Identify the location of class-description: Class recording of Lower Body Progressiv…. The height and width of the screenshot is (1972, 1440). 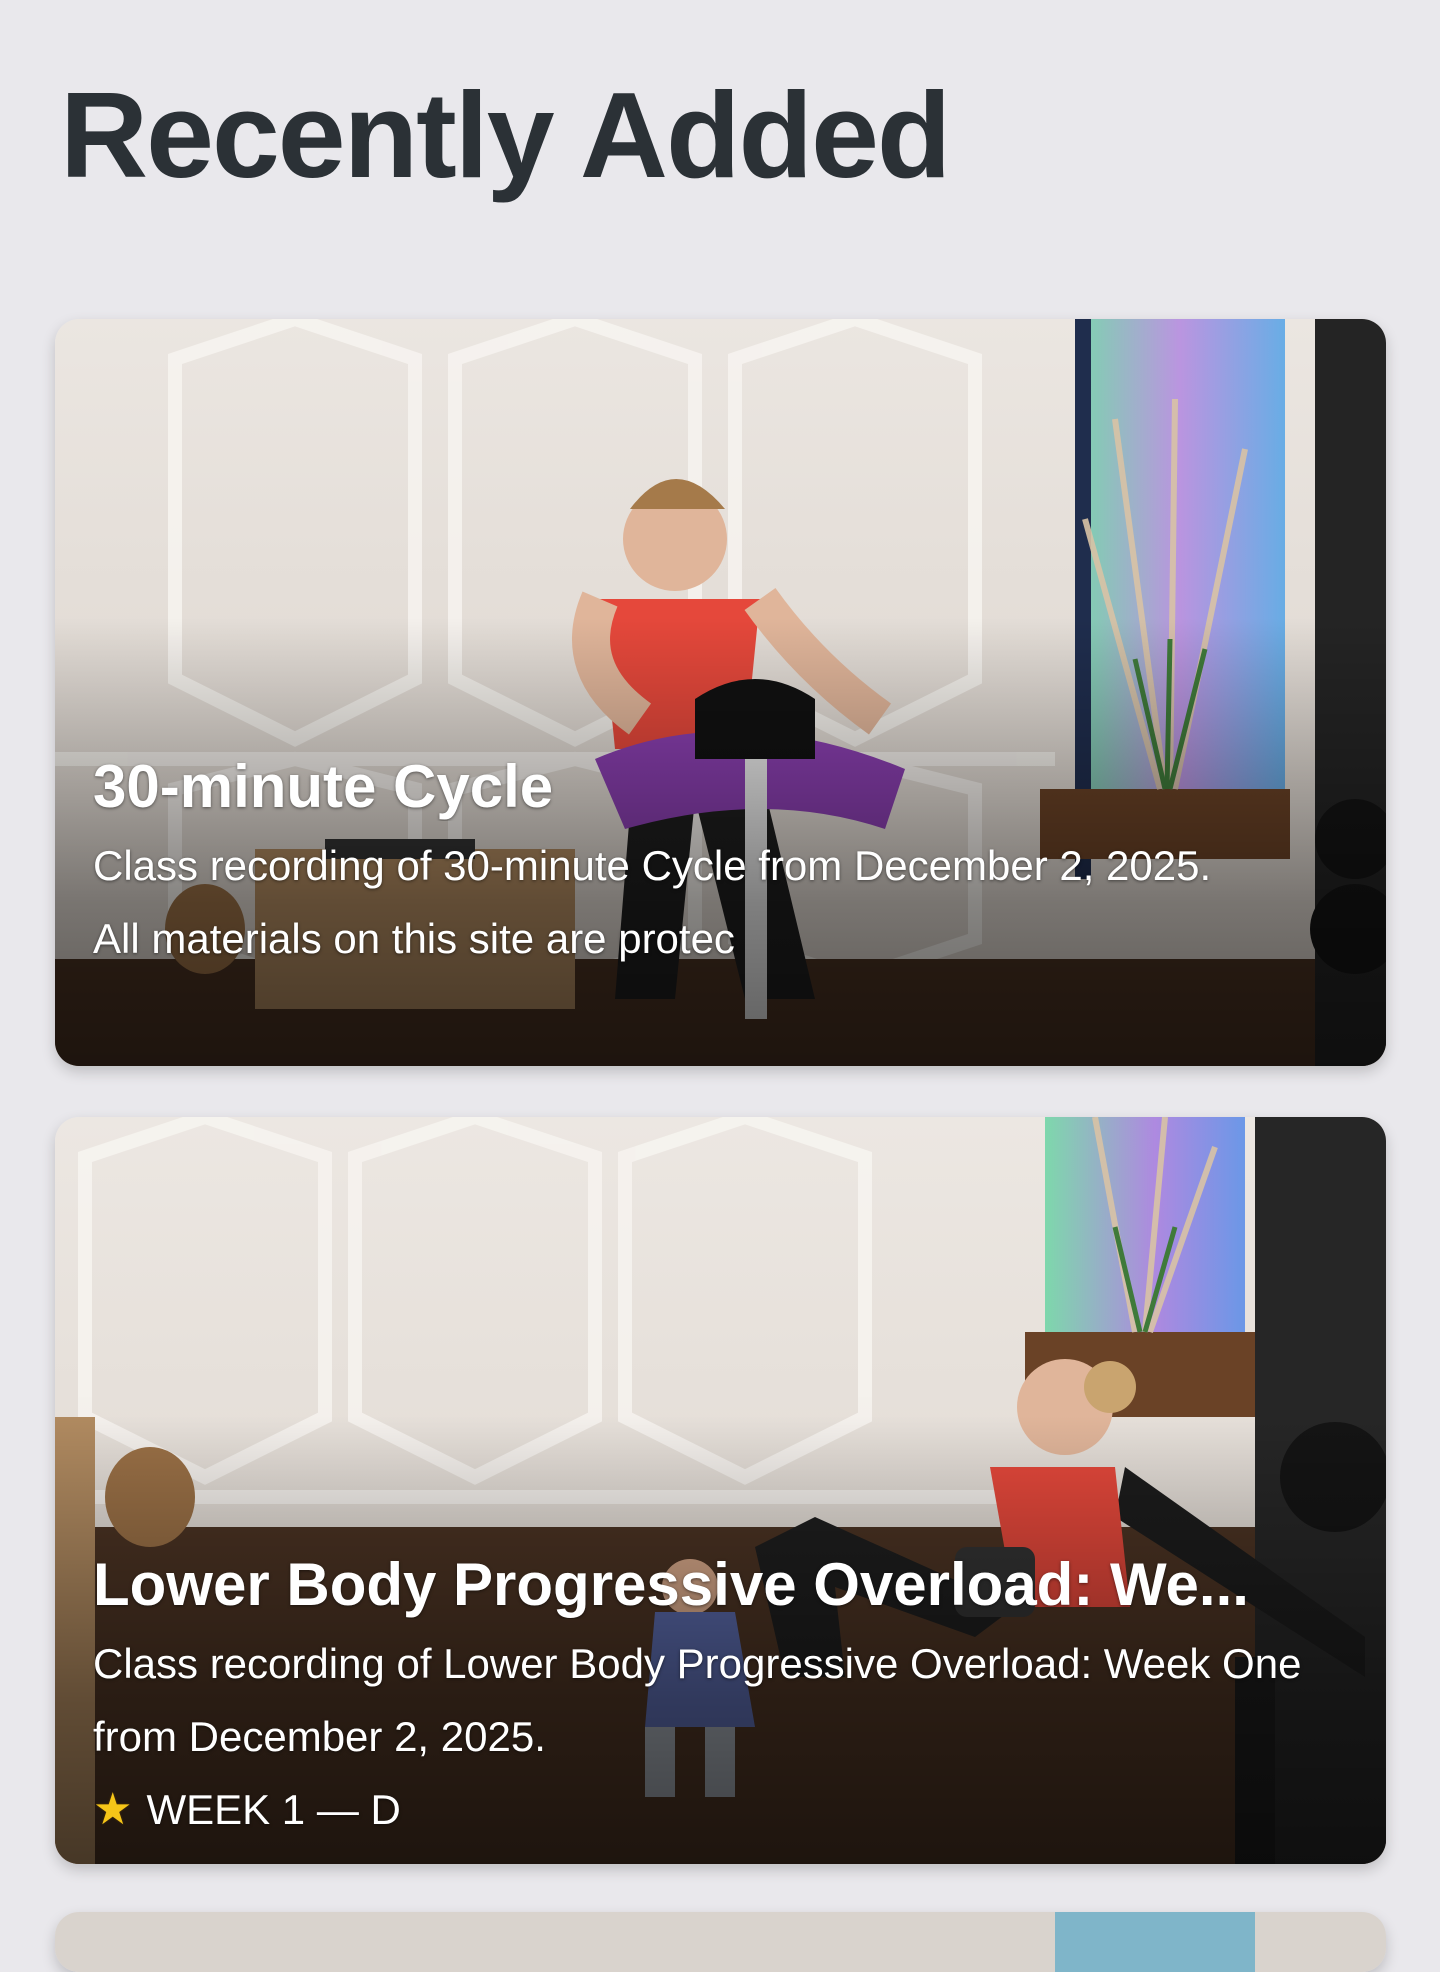
(697, 1700).